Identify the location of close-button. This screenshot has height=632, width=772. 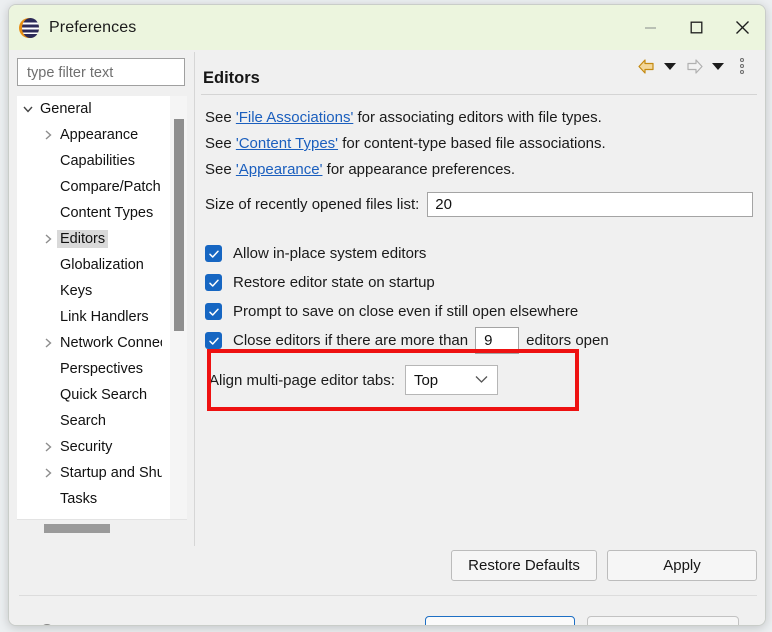
(742, 27).